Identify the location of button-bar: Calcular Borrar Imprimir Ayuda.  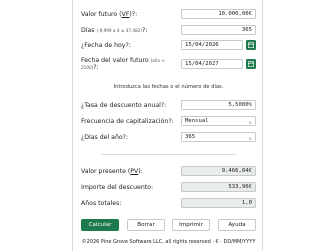
(168, 225).